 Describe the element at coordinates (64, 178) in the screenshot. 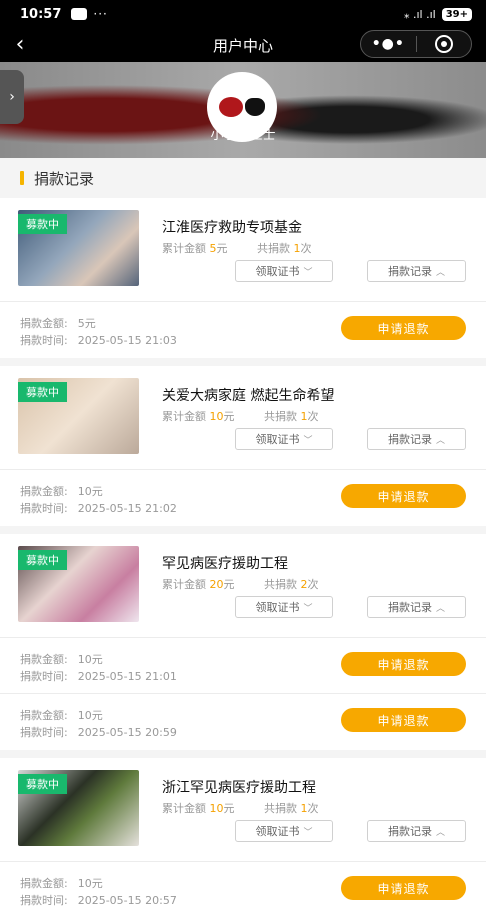

I see `section-title: 捐款记录` at that location.